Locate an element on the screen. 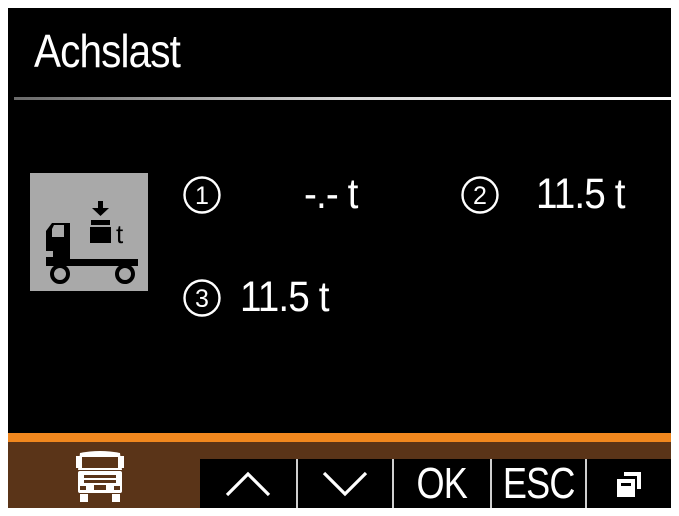 The width and height of the screenshot is (679, 516). axle-1-load-value: -.- t is located at coordinates (331, 194).